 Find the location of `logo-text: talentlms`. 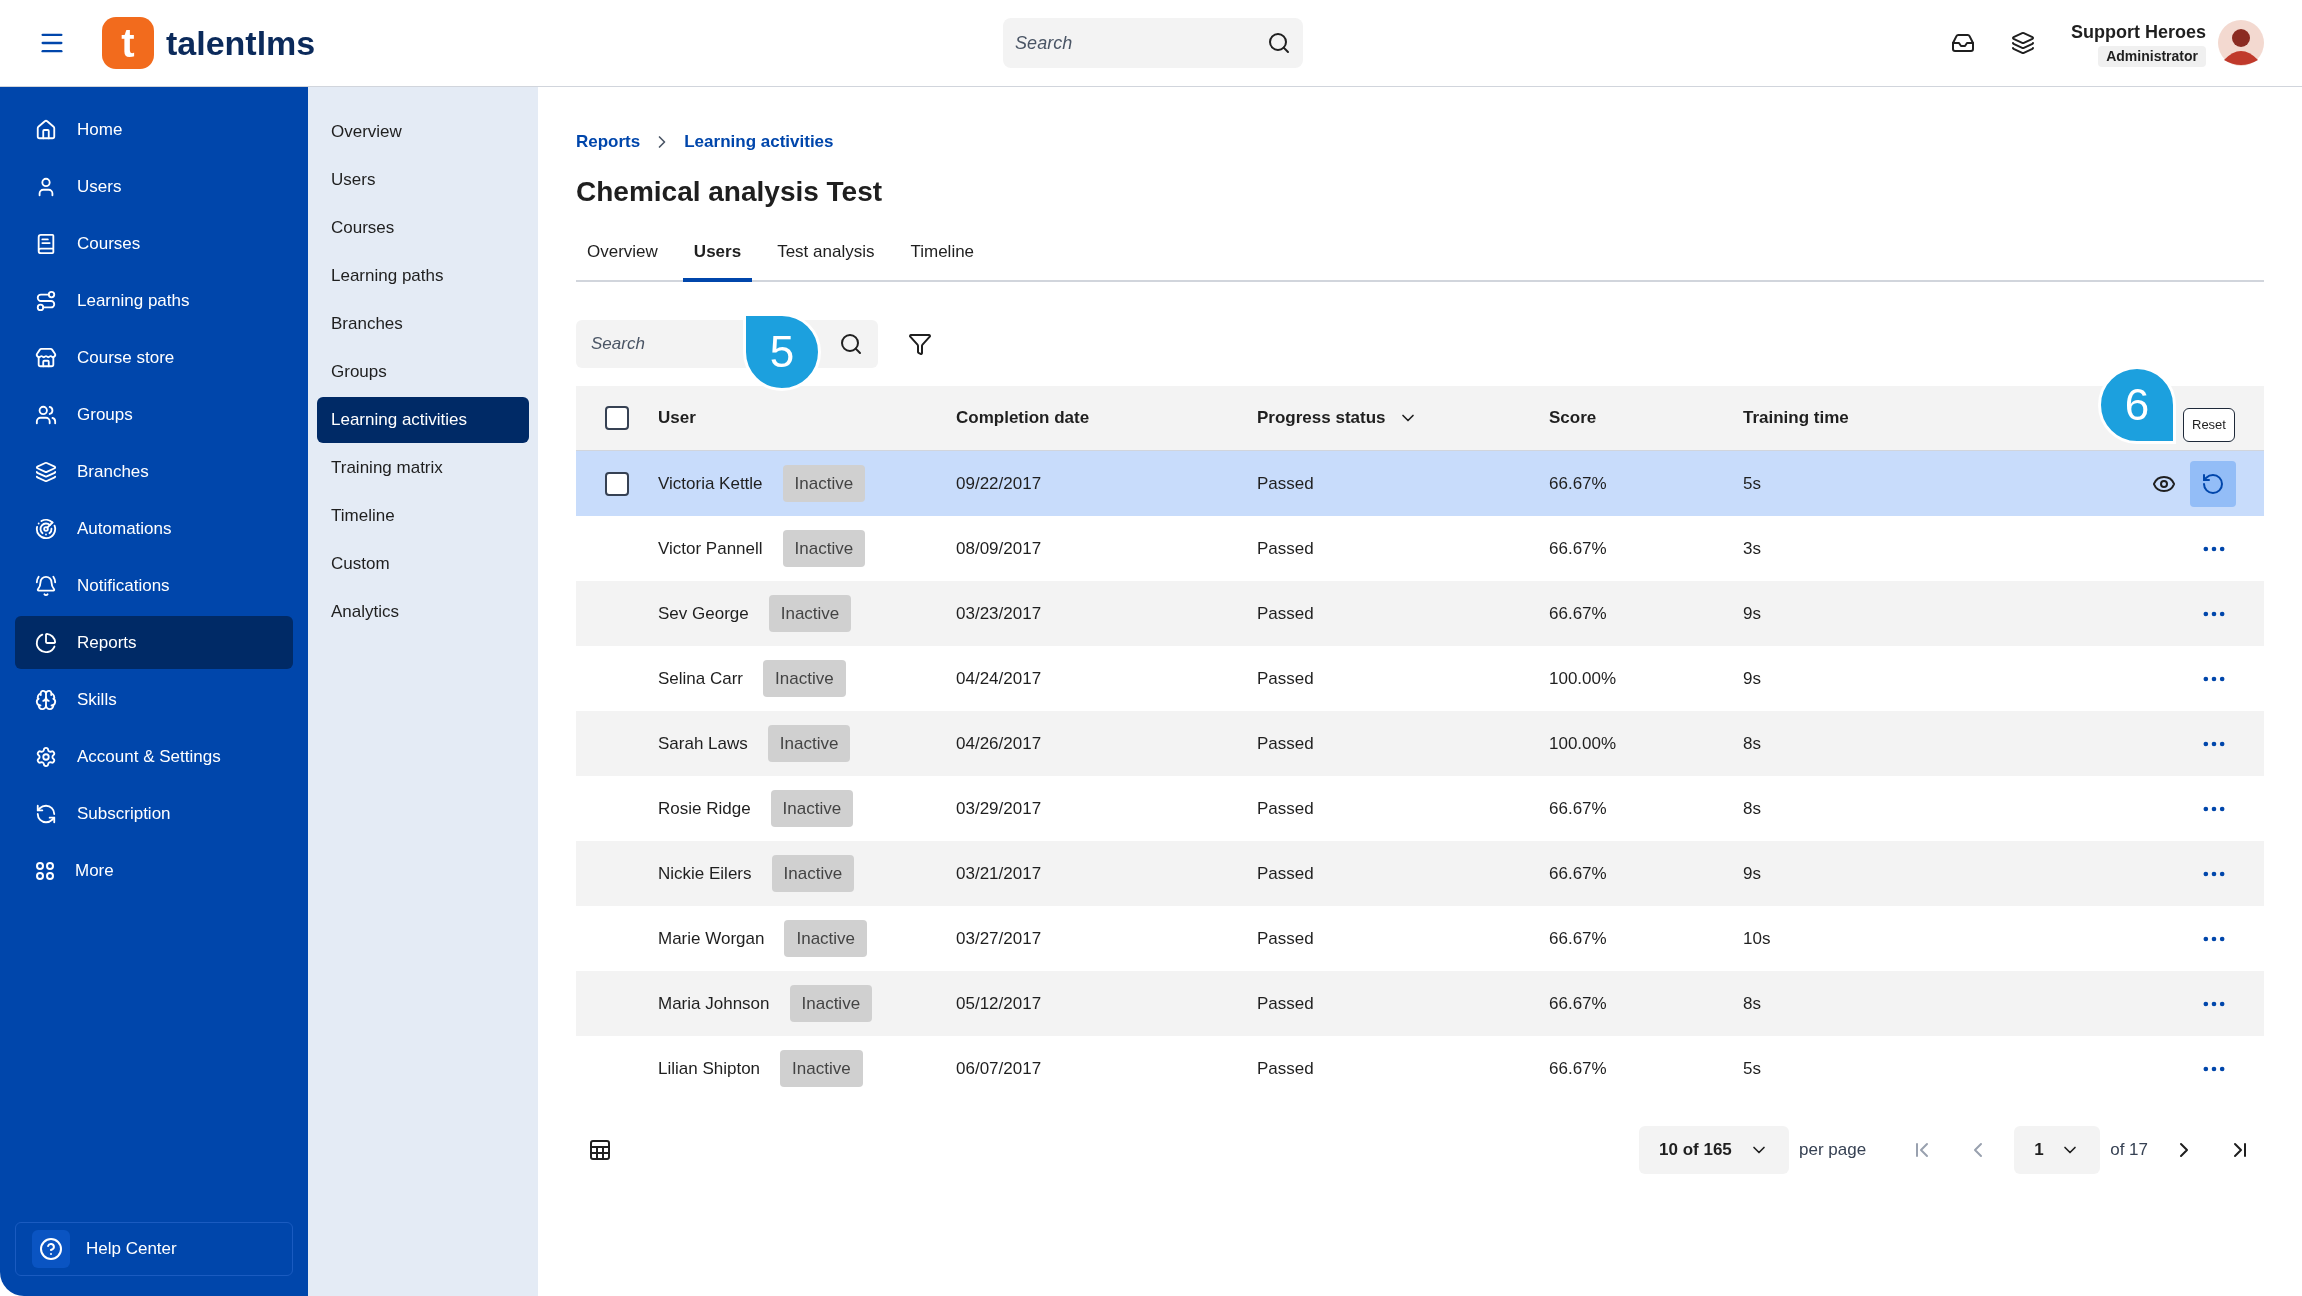

logo-text: talentlms is located at coordinates (241, 43).